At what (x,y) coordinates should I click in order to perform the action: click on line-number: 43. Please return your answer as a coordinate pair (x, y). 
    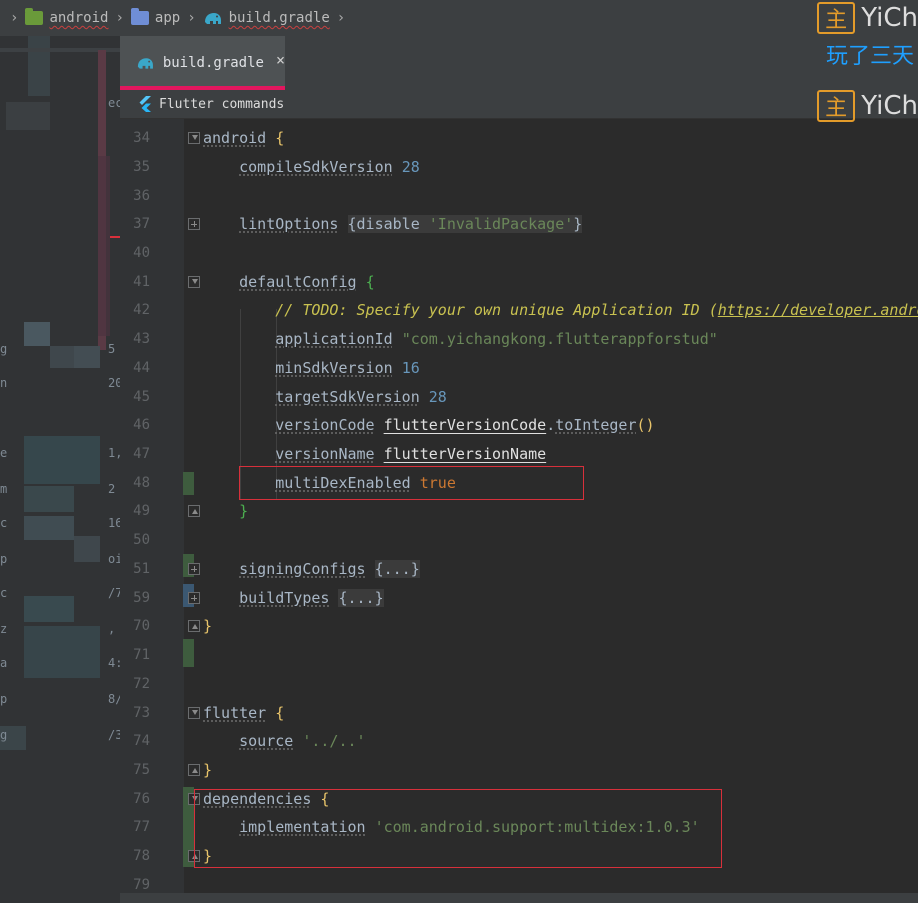
    Looking at the image, I should click on (141, 339).